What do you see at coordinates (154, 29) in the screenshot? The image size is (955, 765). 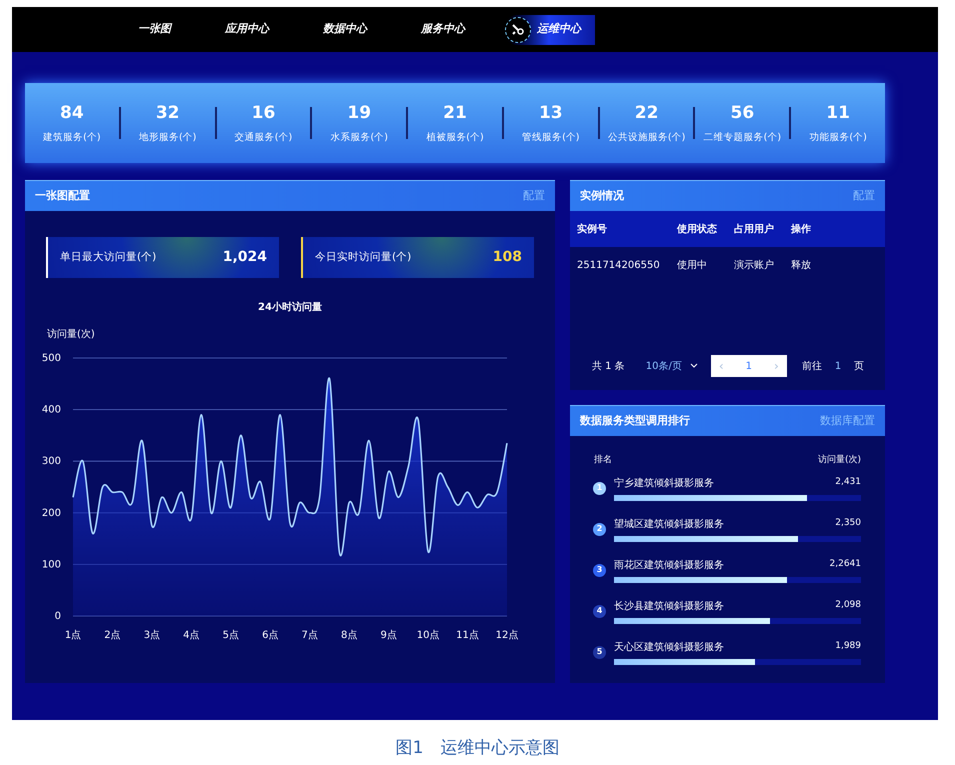 I see `nav-tab: 一张图` at bounding box center [154, 29].